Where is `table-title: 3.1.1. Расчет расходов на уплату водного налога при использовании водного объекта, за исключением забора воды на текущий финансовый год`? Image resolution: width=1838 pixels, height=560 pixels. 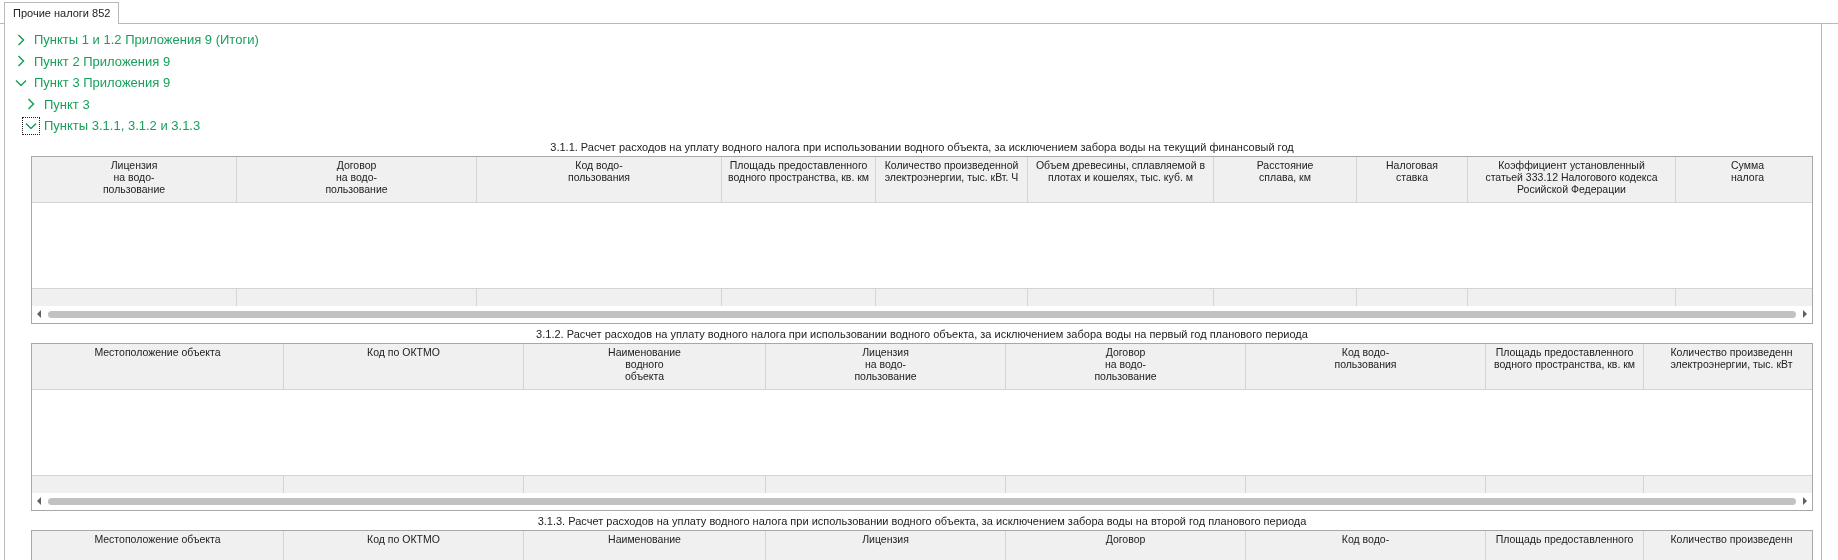 table-title: 3.1.1. Расчет расходов на уплату водного налога при использовании водного объекта, за исключением забора воды на текущий финансовый год is located at coordinates (922, 147).